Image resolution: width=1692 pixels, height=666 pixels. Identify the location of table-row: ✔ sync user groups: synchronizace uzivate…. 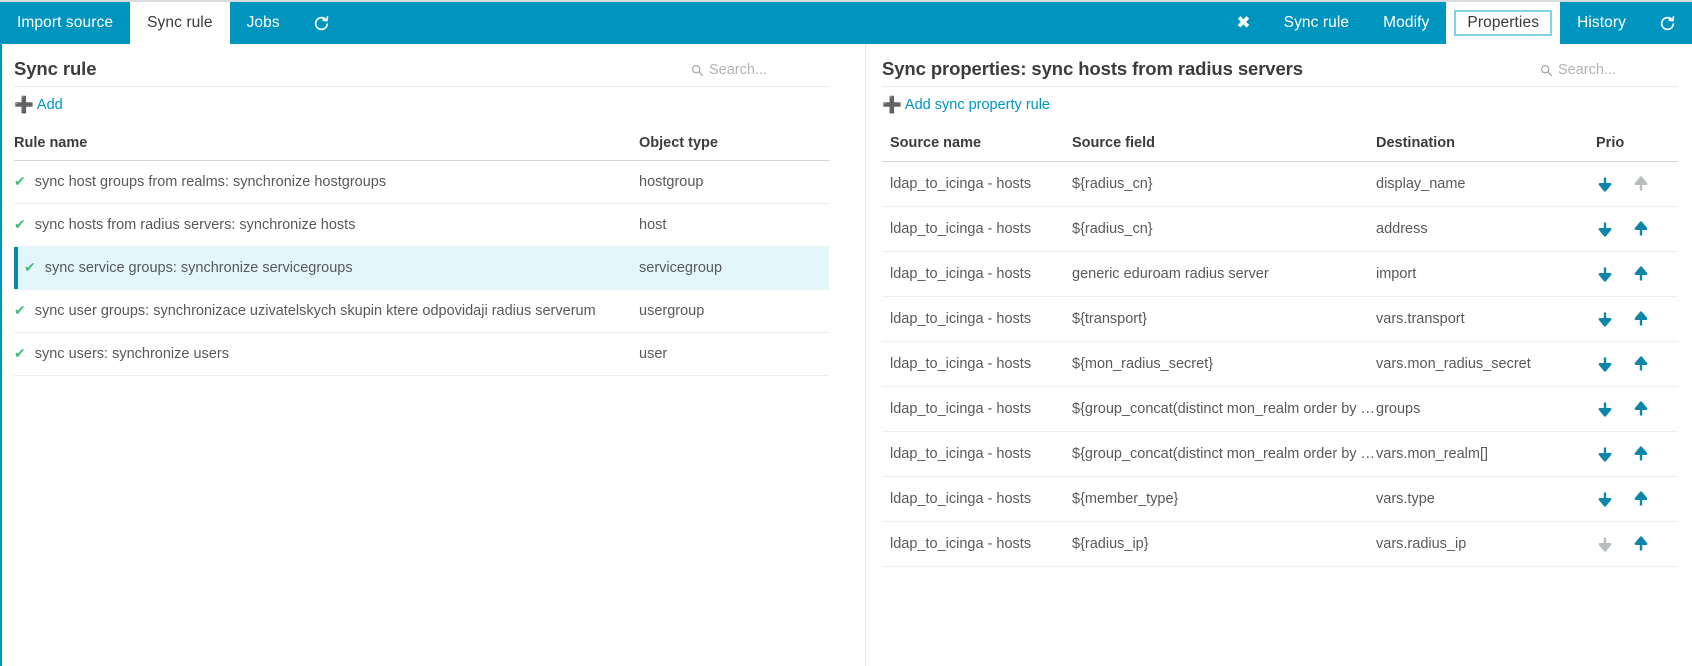
(421, 311).